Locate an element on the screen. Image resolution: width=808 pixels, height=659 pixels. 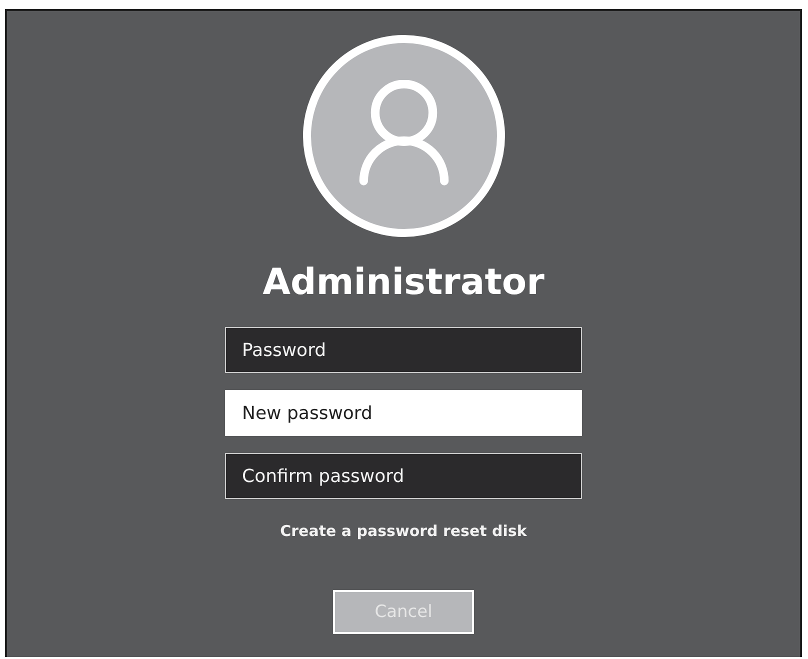
password-field: Confirm password is located at coordinates (403, 476).